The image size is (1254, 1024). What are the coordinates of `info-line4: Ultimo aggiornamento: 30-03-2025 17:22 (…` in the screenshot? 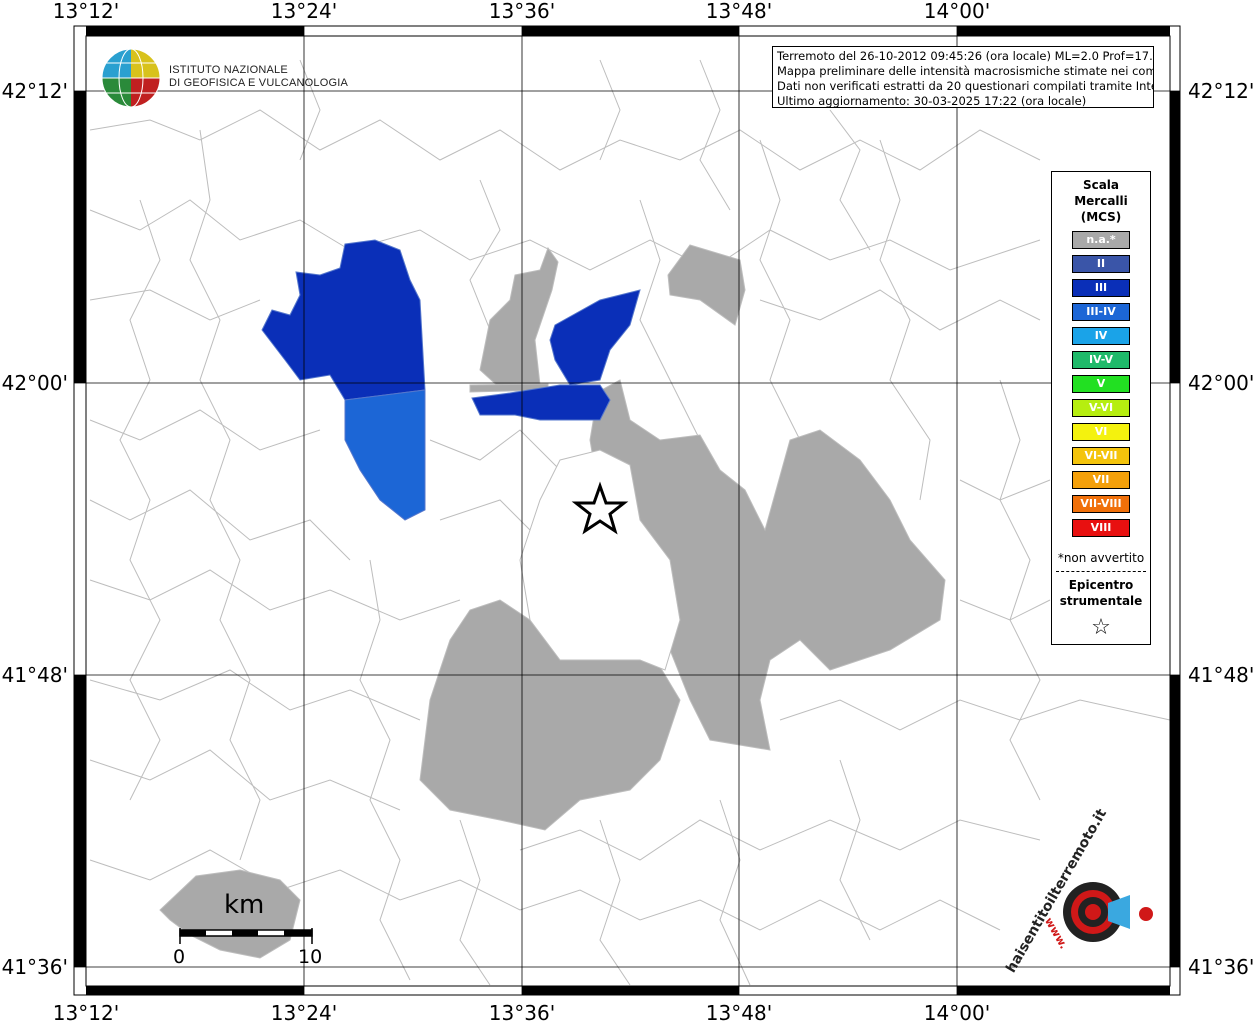 It's located at (932, 101).